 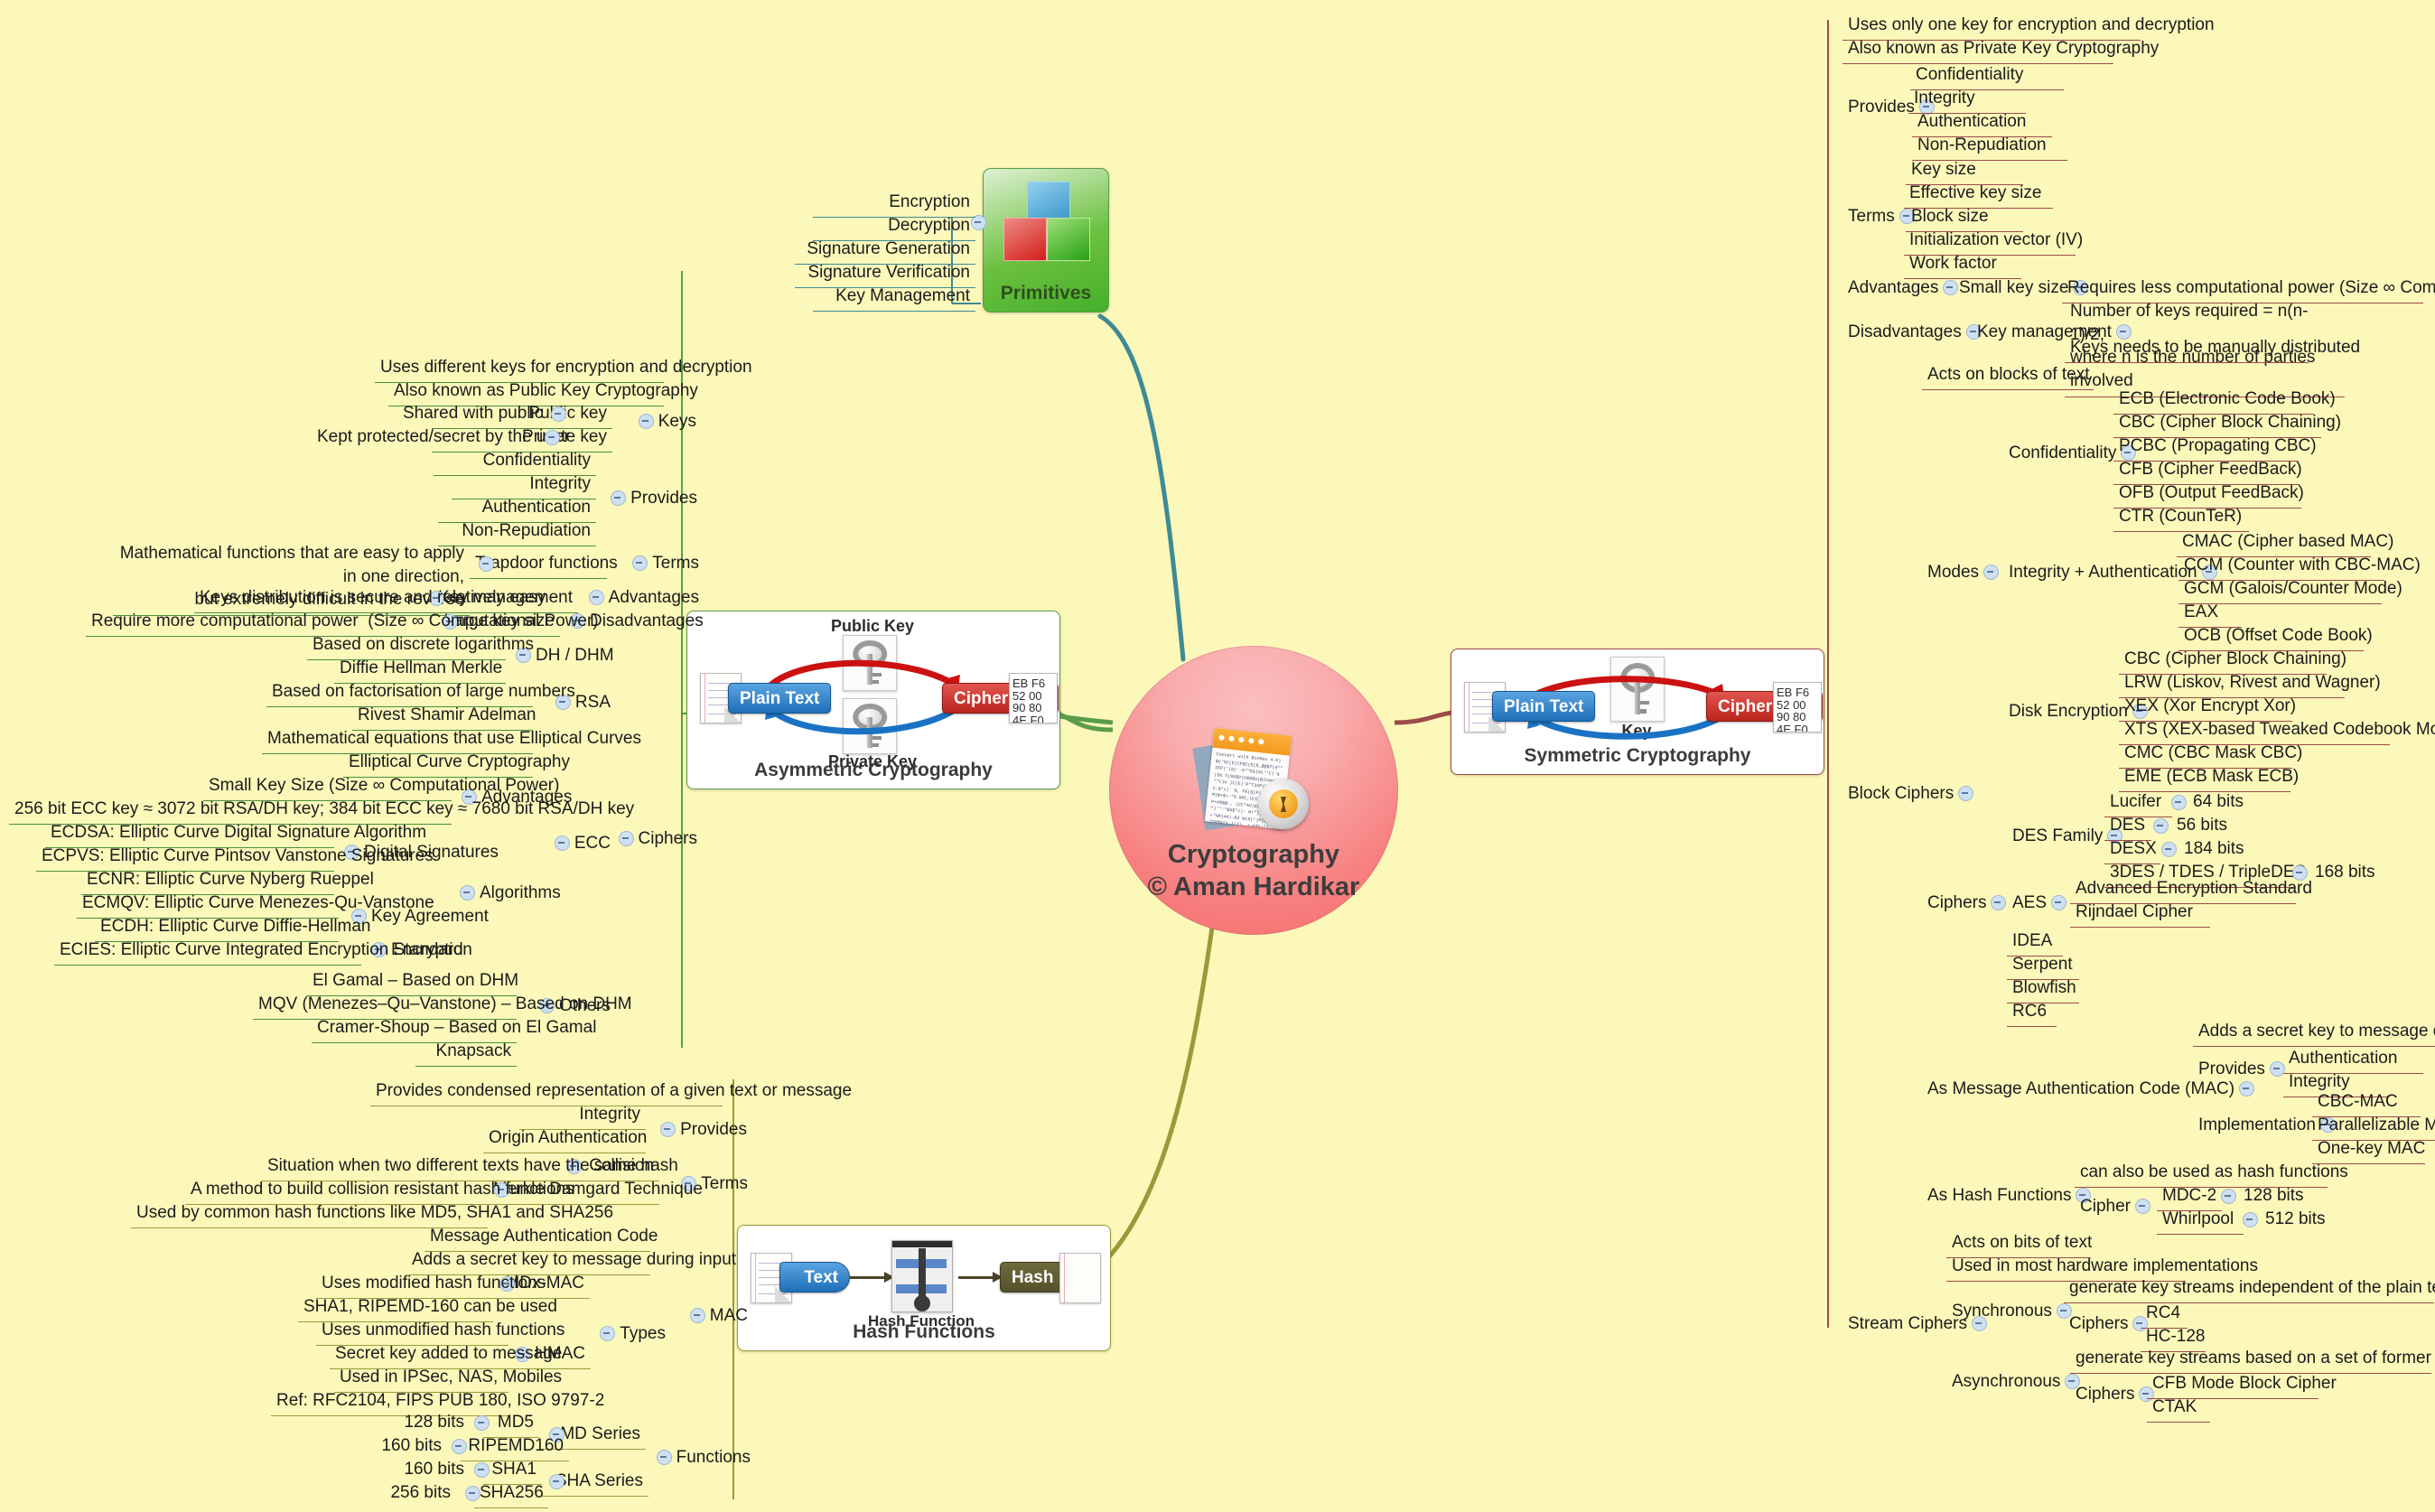 I want to click on sym-as-hash-cipher-collapse-icon, so click(x=2142, y=1207).